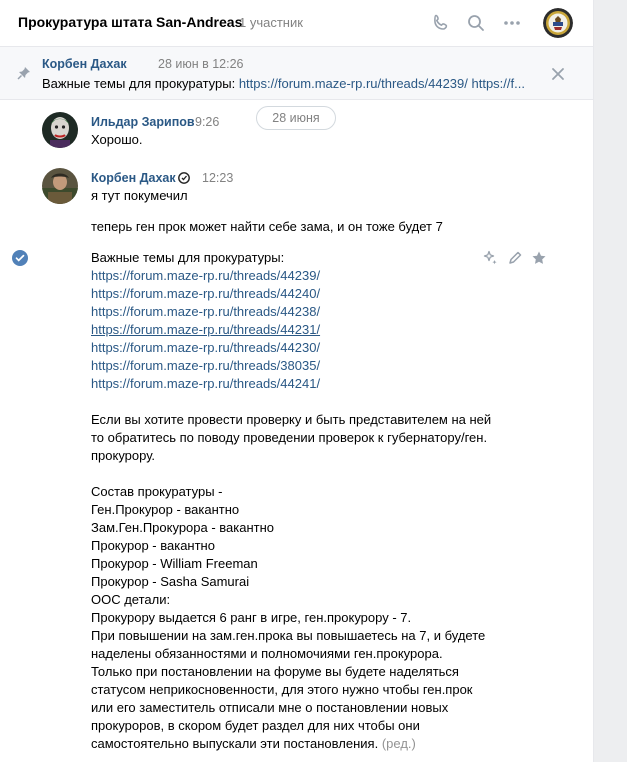 The width and height of the screenshot is (627, 762). What do you see at coordinates (610, 381) in the screenshot?
I see `right-background` at bounding box center [610, 381].